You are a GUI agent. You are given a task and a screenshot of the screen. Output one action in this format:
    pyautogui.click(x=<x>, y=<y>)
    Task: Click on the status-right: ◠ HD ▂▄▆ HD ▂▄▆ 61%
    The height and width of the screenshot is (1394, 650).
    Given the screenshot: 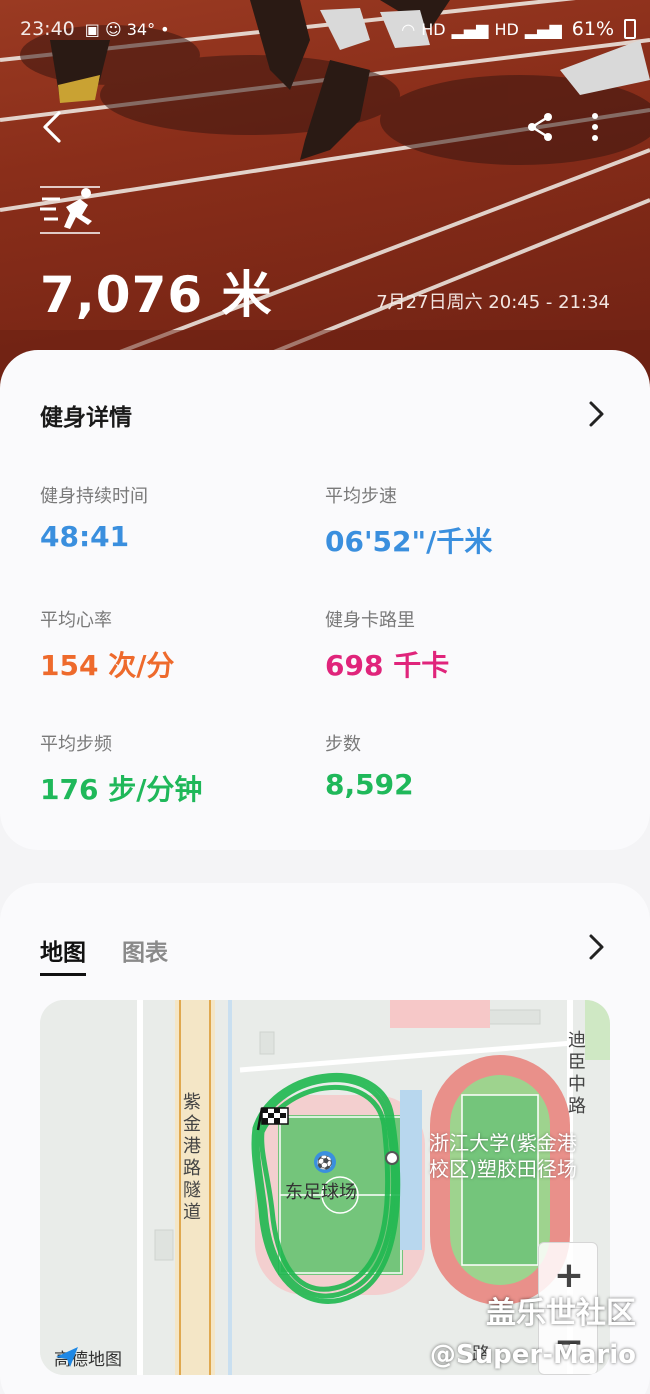 What is the action you would take?
    pyautogui.click(x=518, y=29)
    